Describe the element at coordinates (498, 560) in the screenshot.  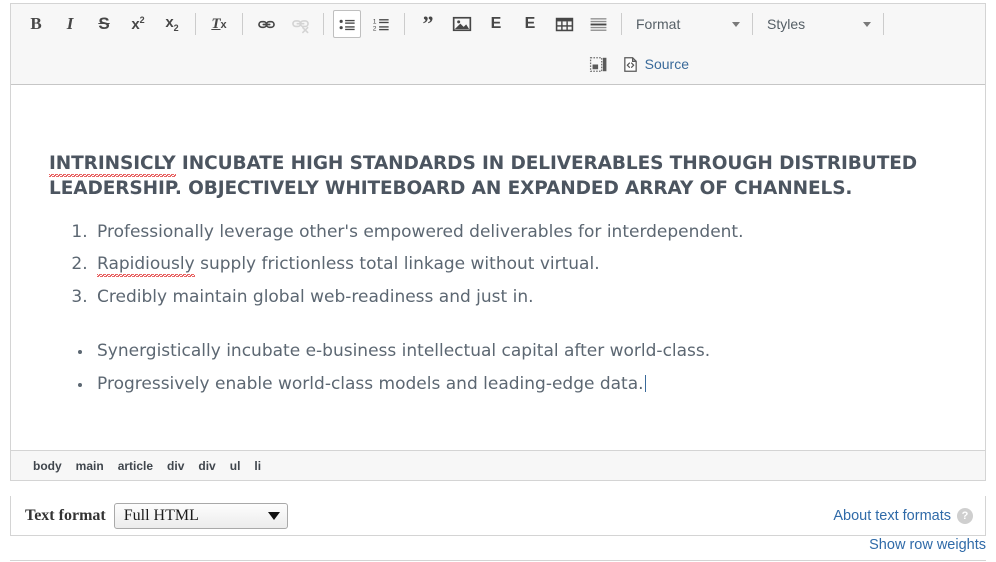
I see `bottom-divider` at that location.